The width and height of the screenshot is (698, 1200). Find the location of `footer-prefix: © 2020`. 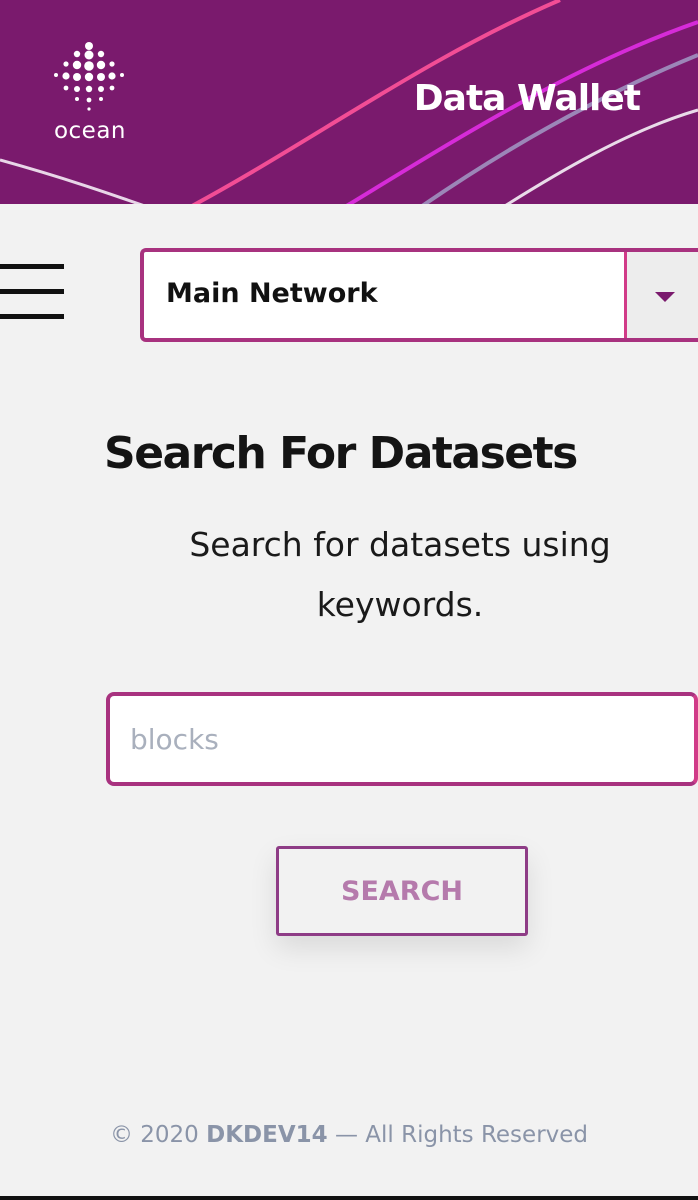

footer-prefix: © 2020 is located at coordinates (158, 1135).